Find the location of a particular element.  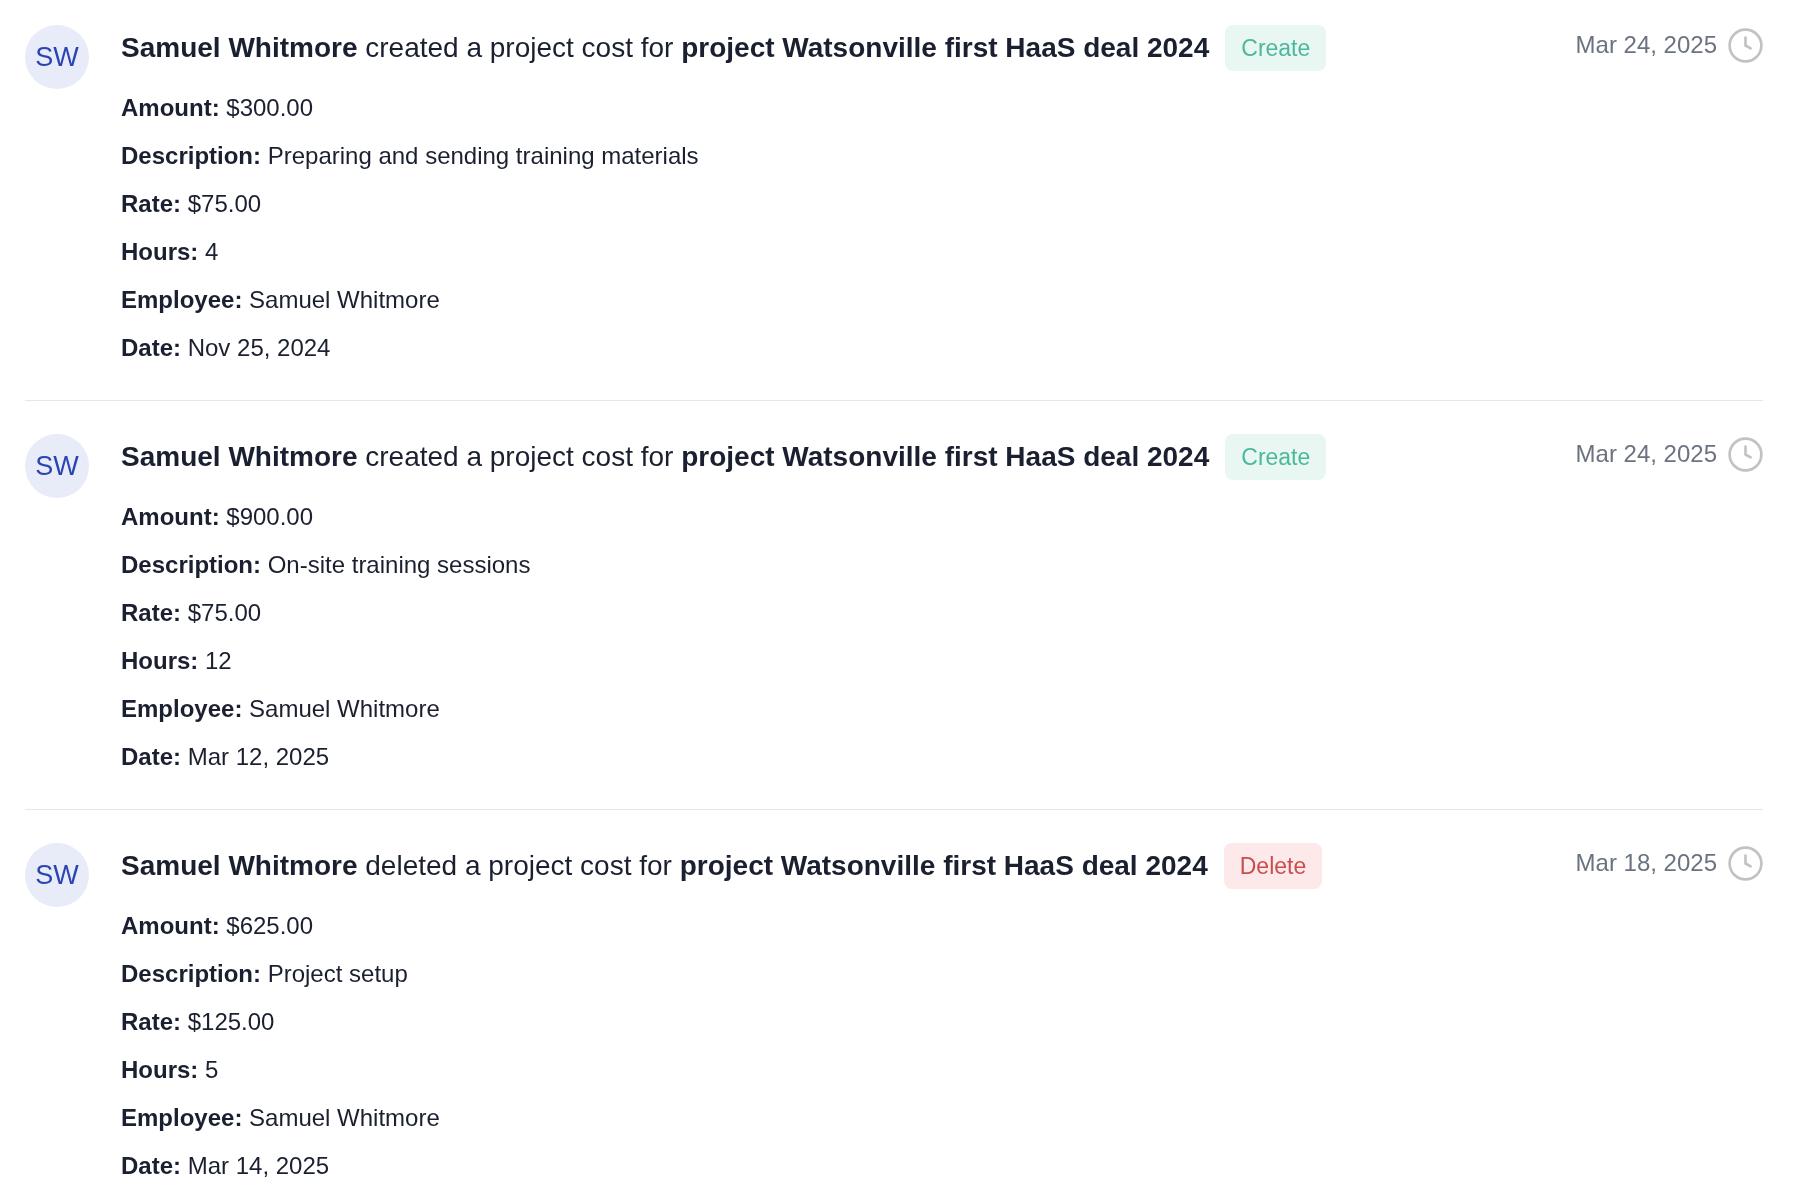

detail-line: Date: Mar 14, 2025 is located at coordinates (225, 1166).